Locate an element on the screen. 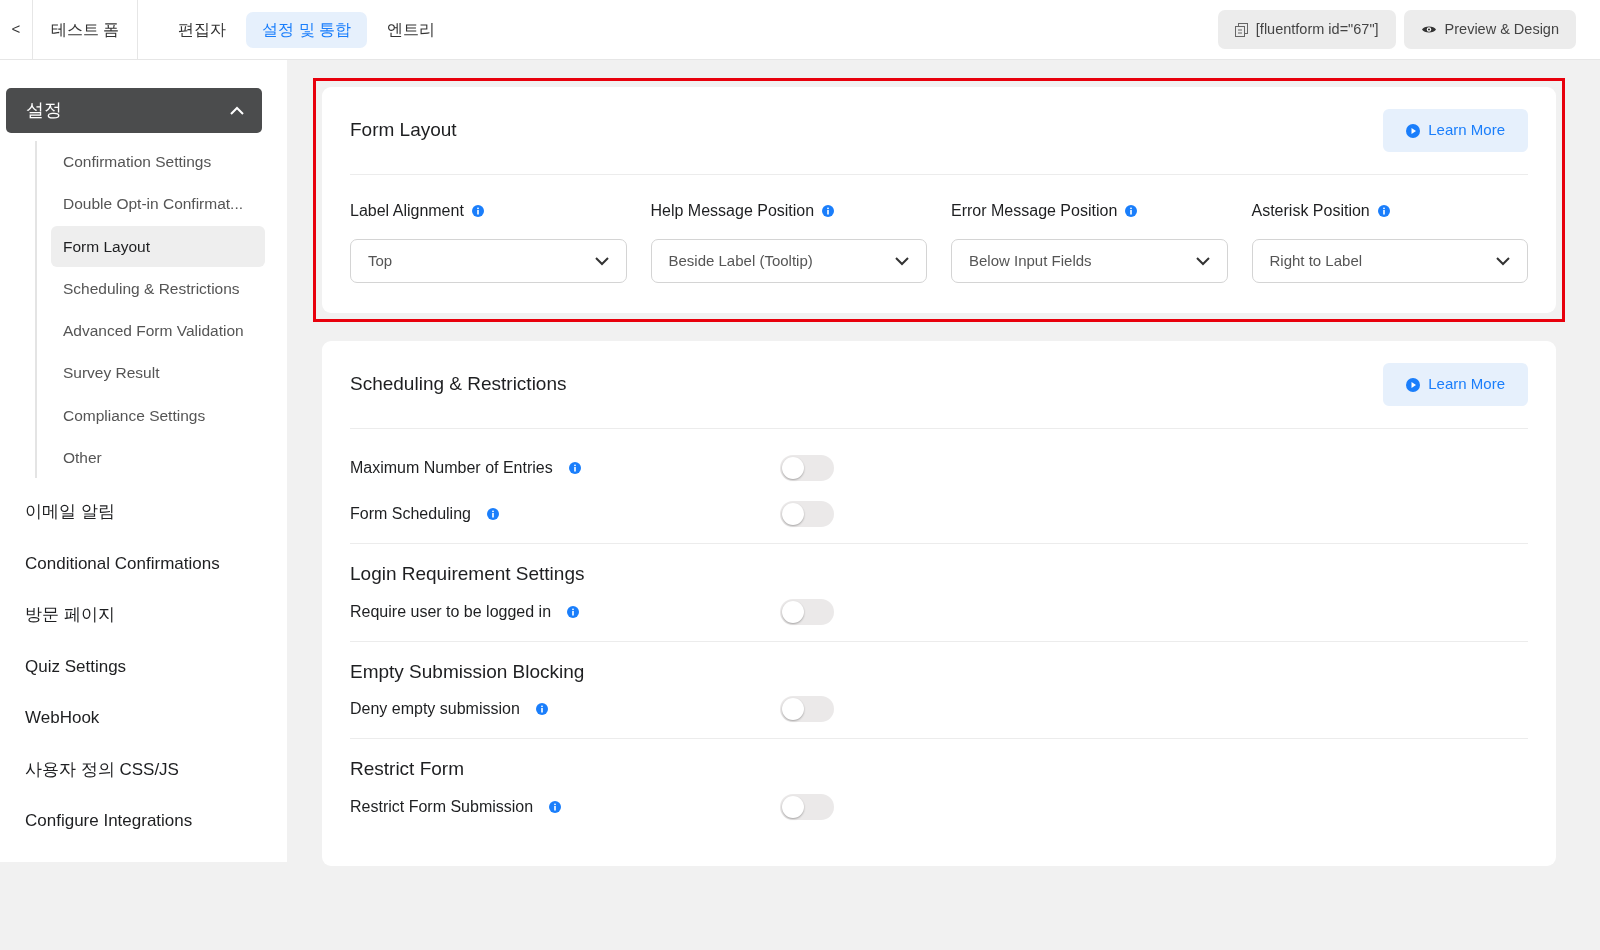  section-title: Scheduling & Restrictions is located at coordinates (458, 384).